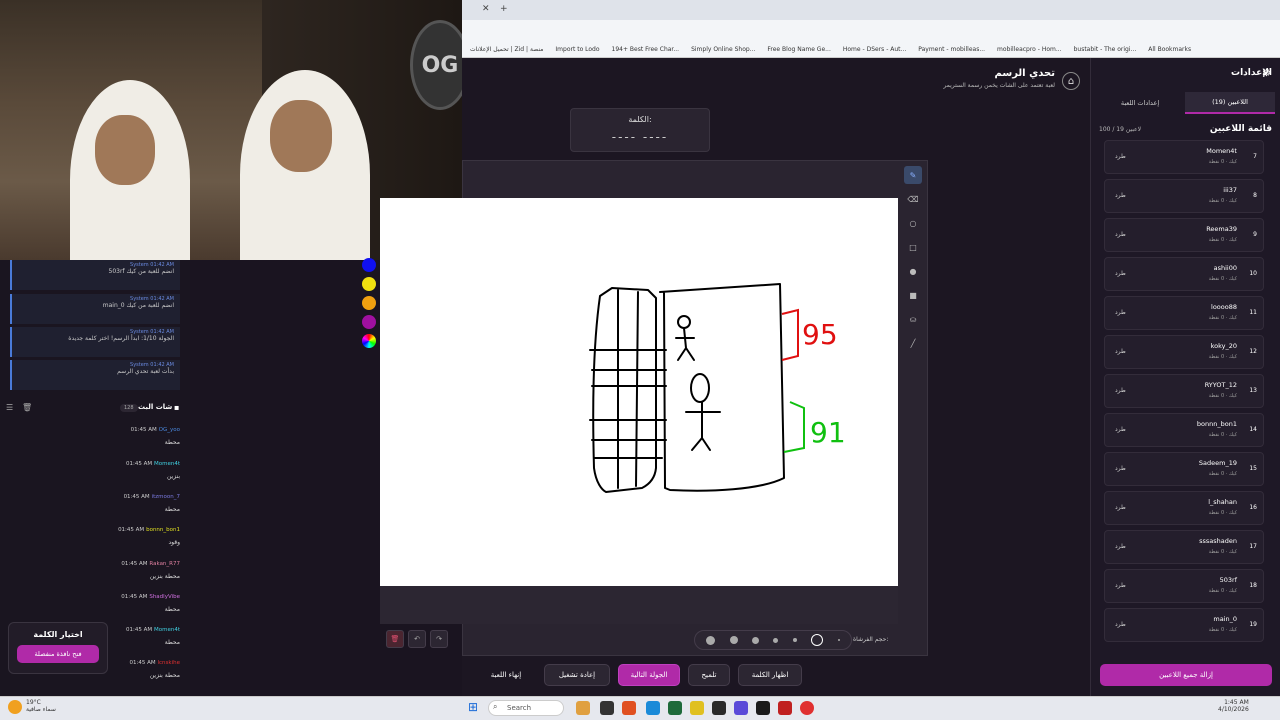  Describe the element at coordinates (1071, 81) in the screenshot. I see `home-icon: ⌂` at that location.